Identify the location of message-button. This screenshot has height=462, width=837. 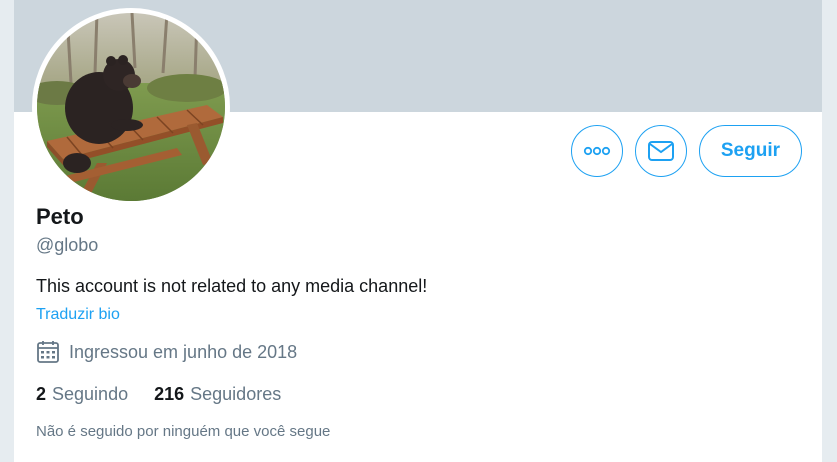
(660, 151).